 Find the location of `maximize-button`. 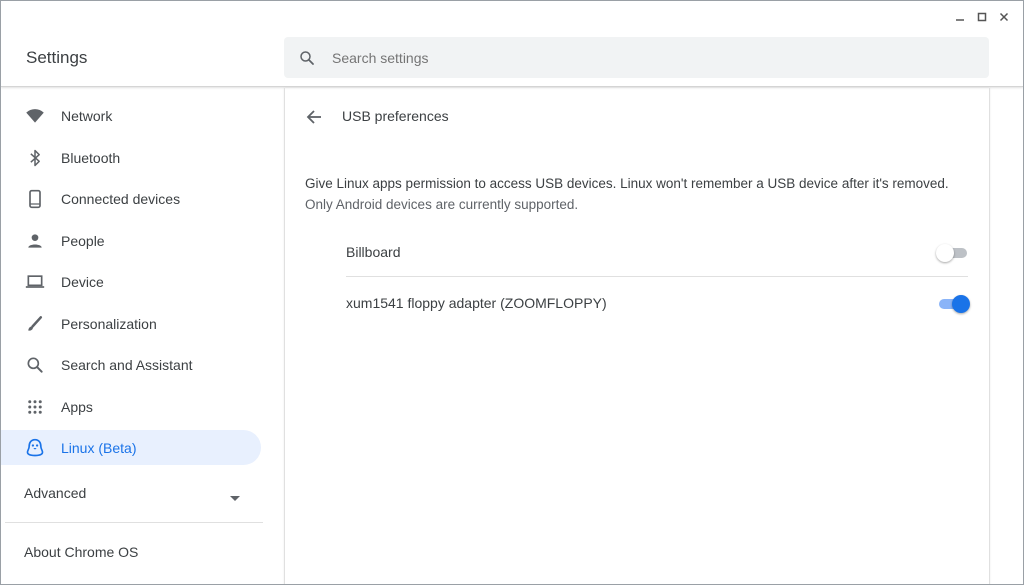

maximize-button is located at coordinates (982, 17).